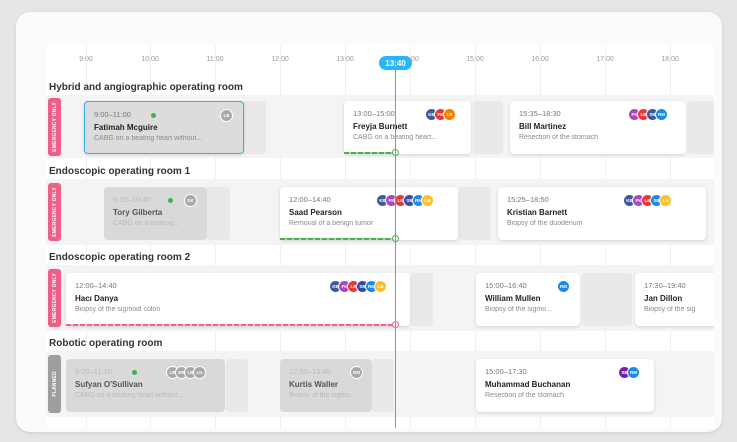 Image resolution: width=737 pixels, height=442 pixels. Describe the element at coordinates (513, 298) in the screenshot. I see `patient-name: William Mullen` at that location.